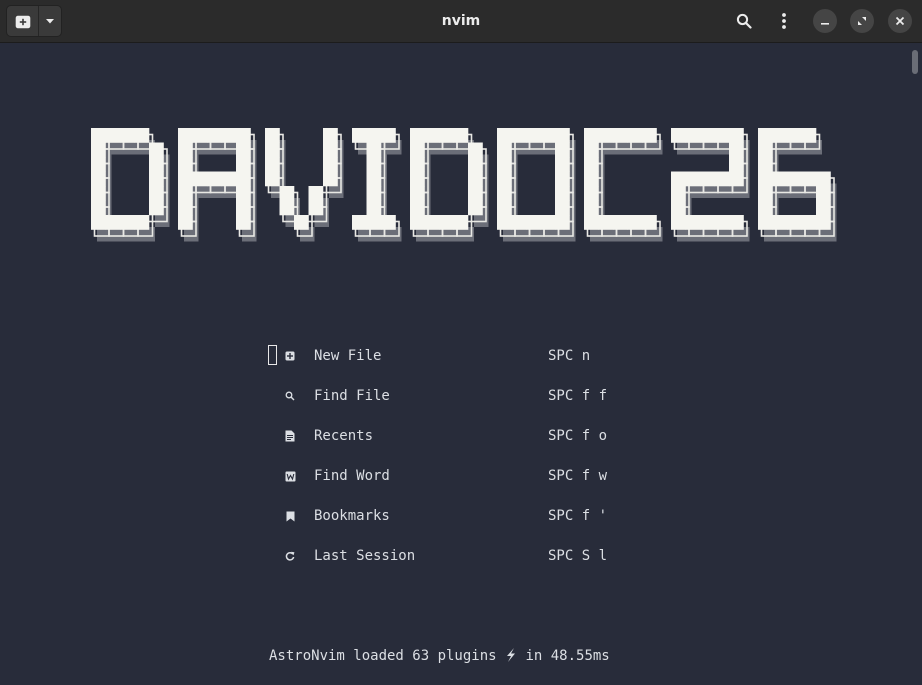  I want to click on menu-item-shortcut: SPC f o, so click(578, 436).